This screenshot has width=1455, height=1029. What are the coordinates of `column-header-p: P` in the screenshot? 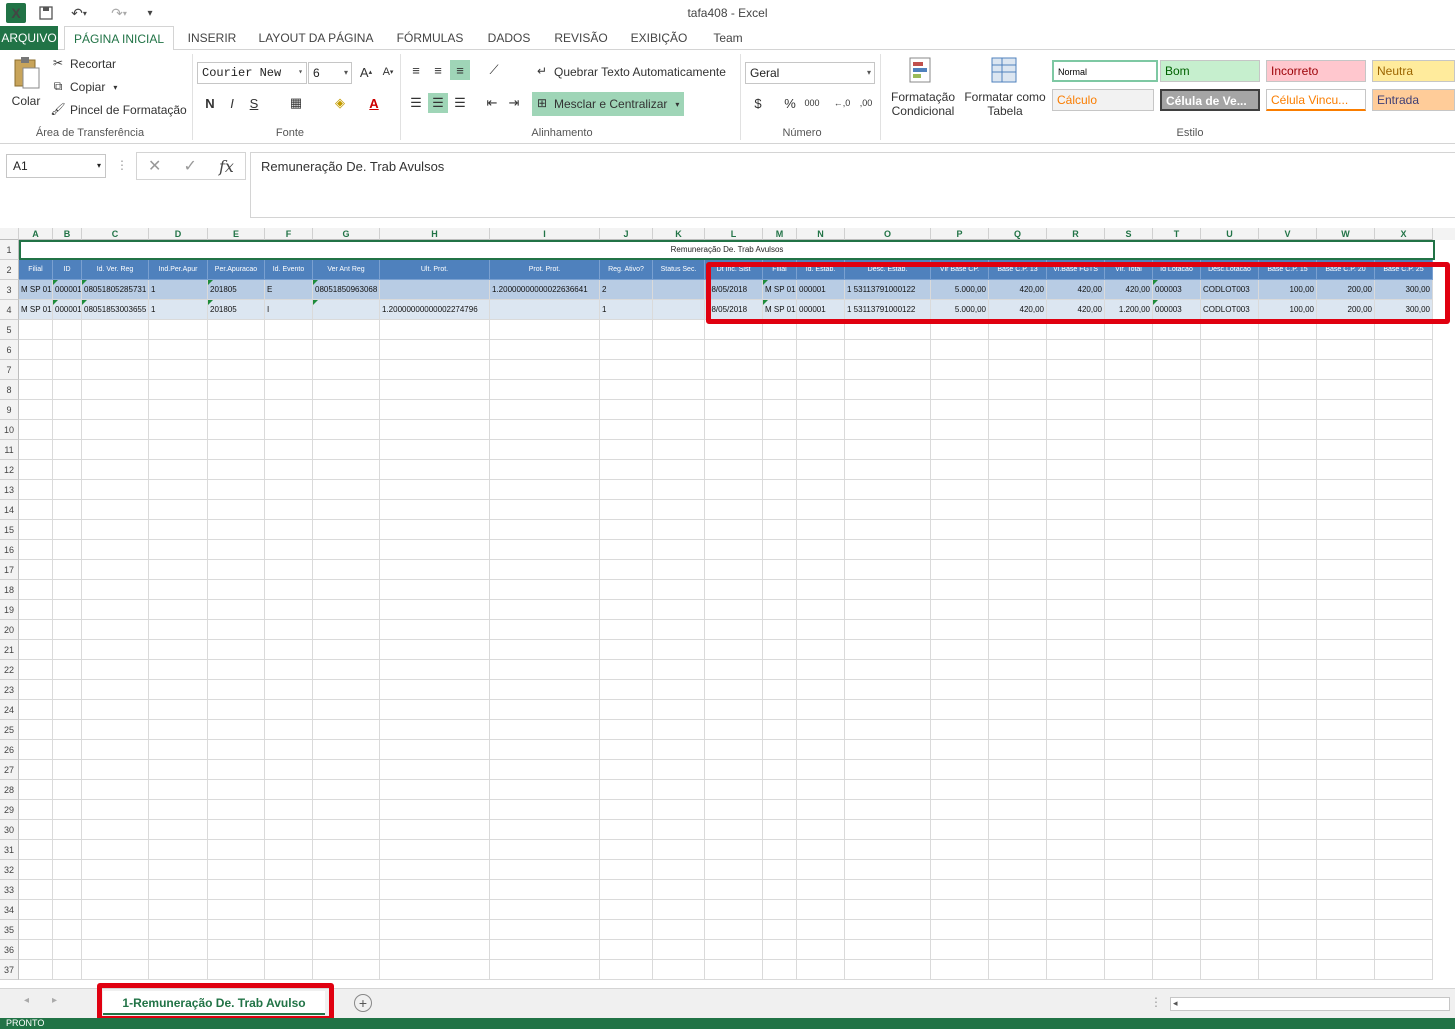 It's located at (960, 234).